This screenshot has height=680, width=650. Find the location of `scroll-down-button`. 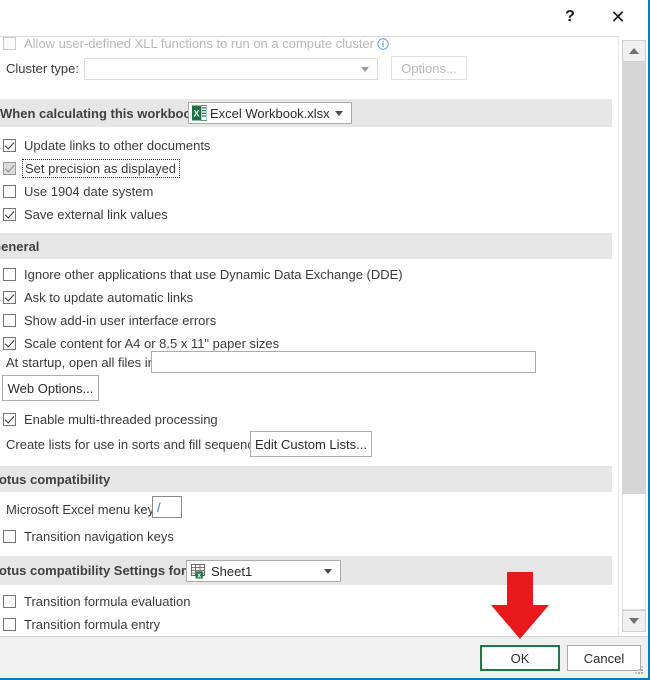

scroll-down-button is located at coordinates (634, 621).